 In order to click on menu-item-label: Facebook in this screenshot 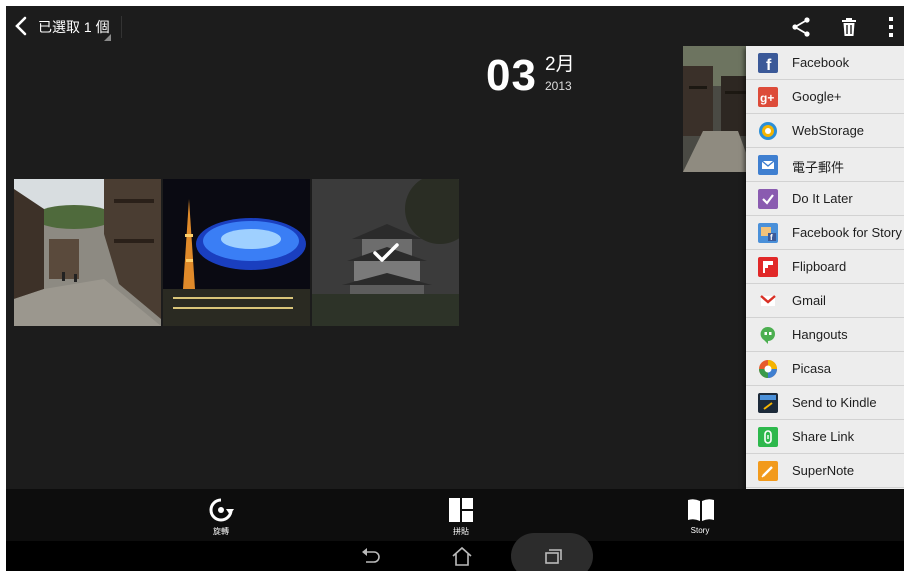, I will do `click(821, 62)`.